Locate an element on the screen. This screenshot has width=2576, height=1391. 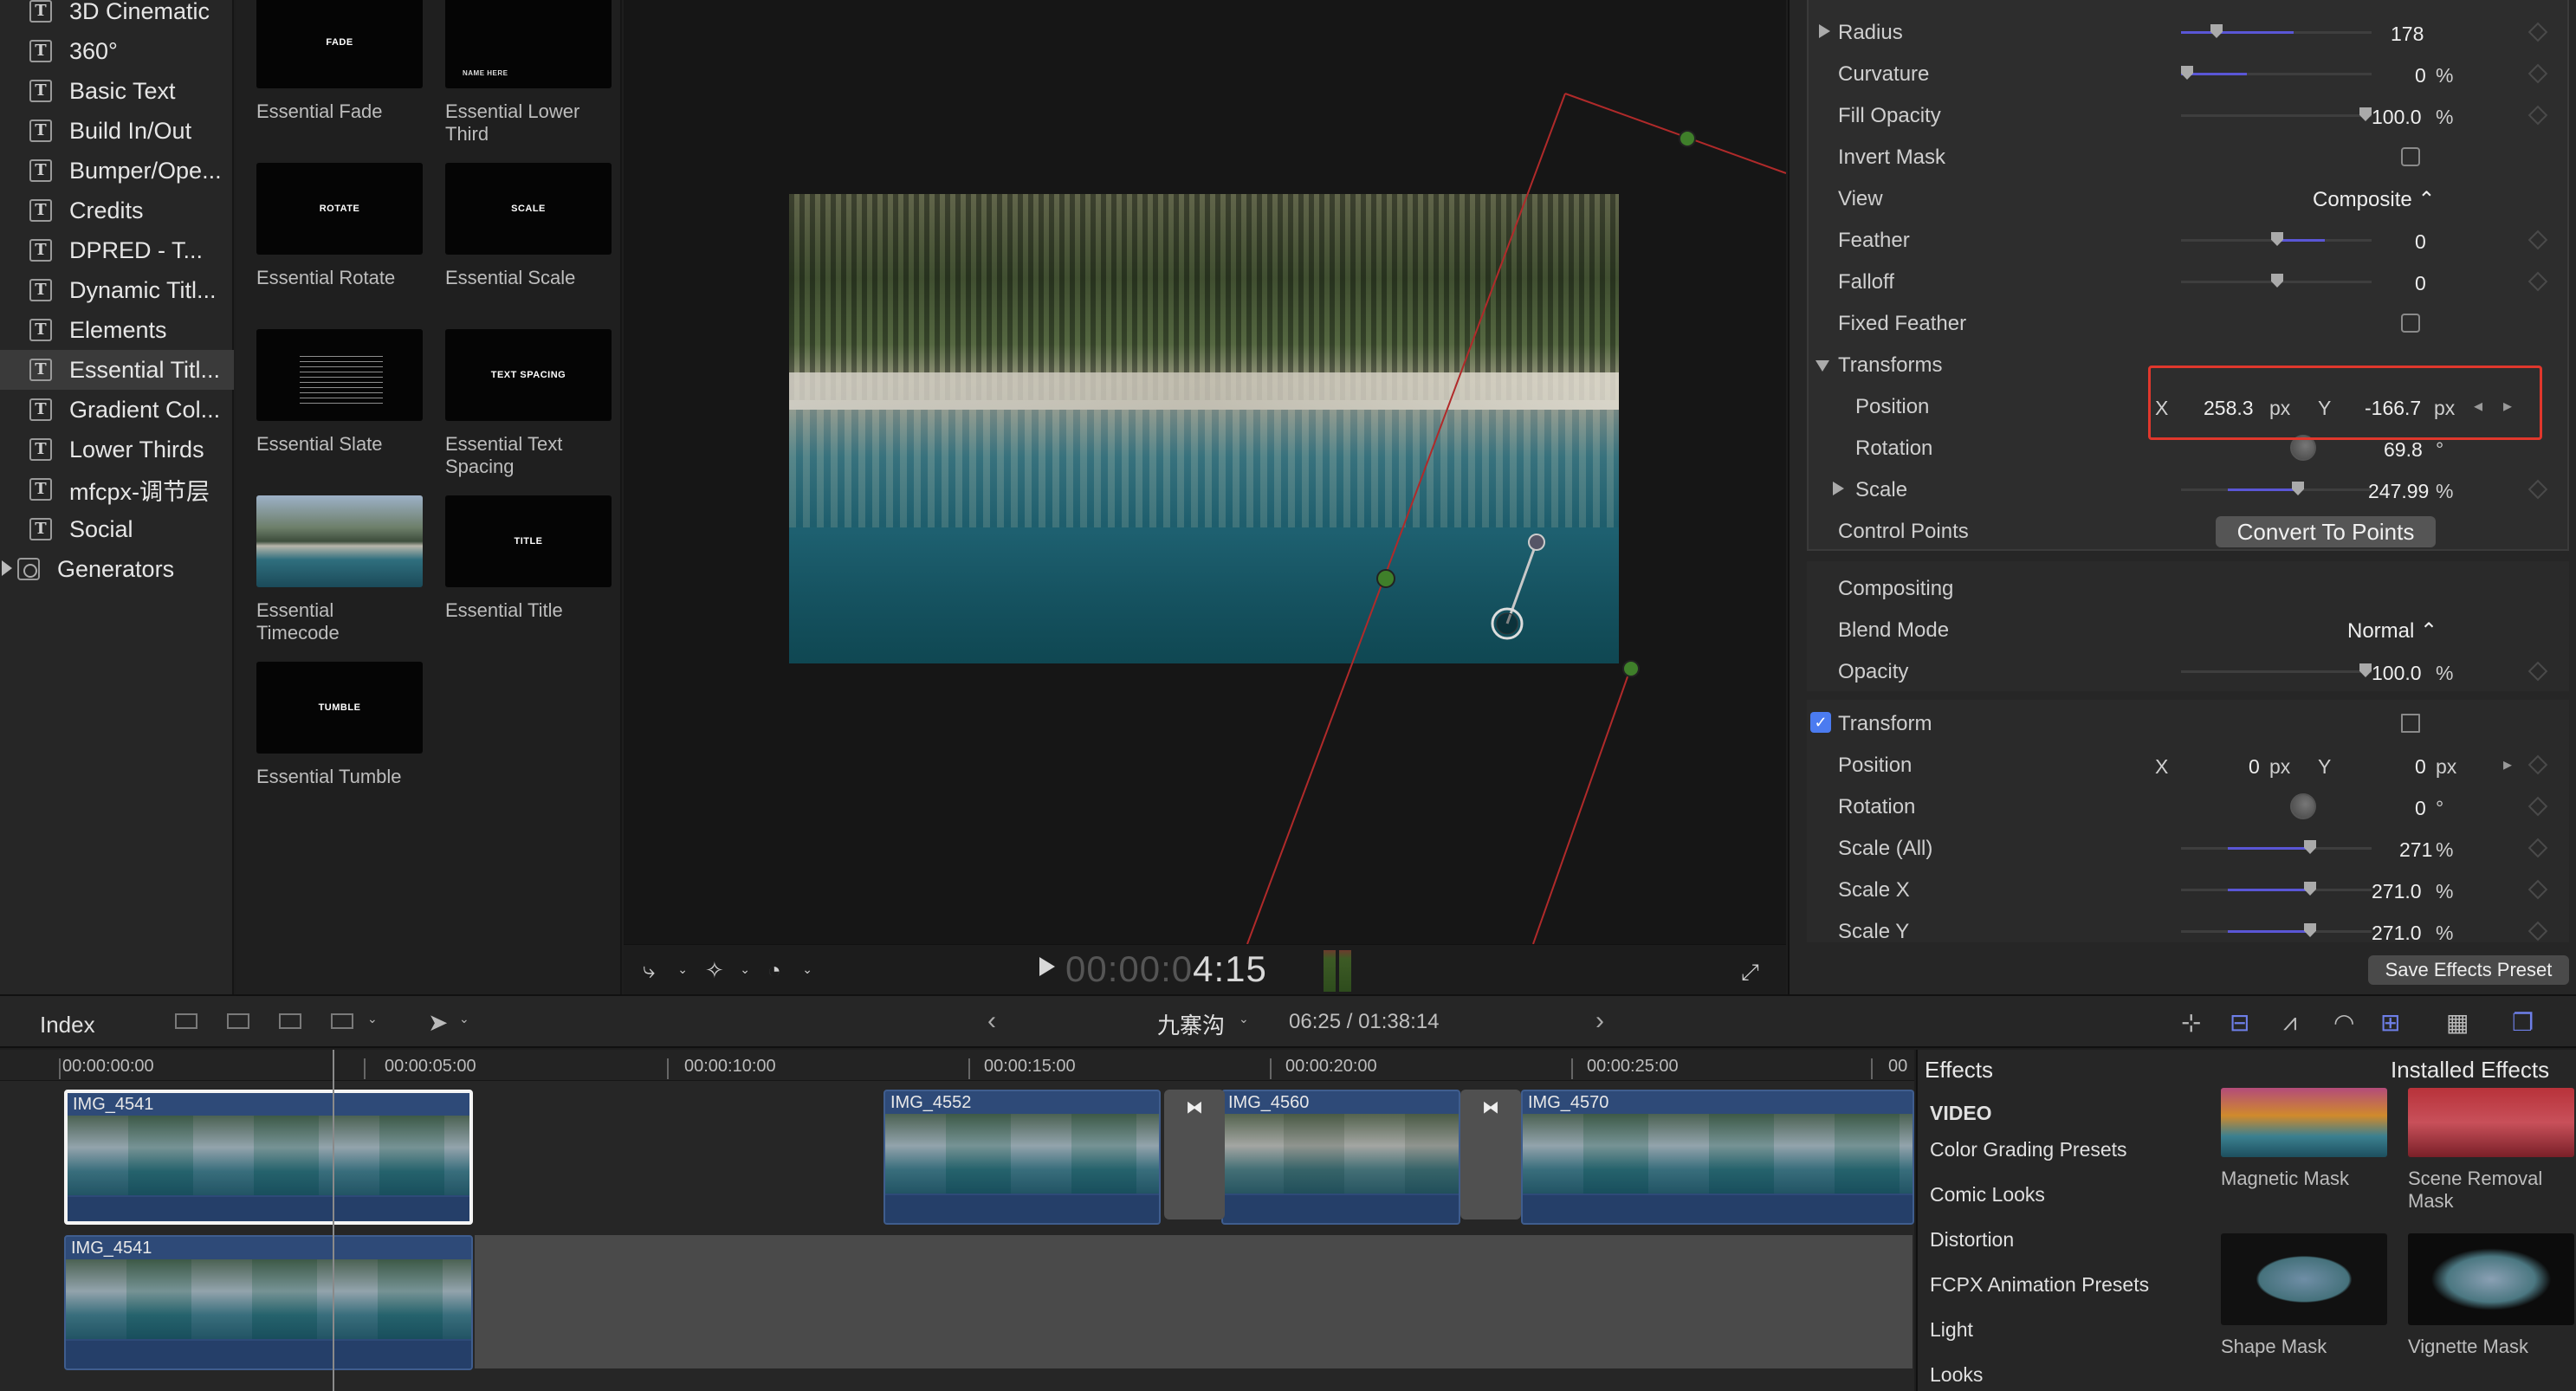
convert-to-points-button: Convert To Points is located at coordinates (2326, 532).